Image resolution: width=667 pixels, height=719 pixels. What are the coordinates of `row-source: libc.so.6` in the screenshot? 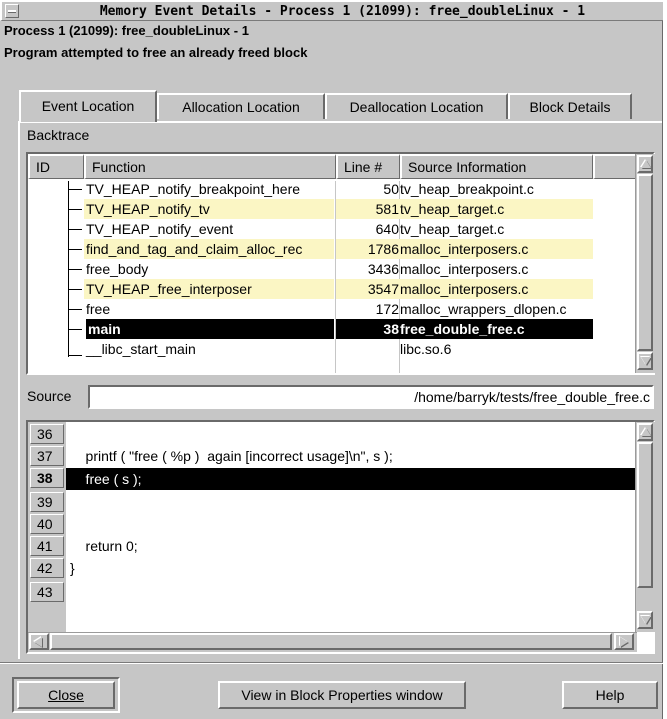 It's located at (426, 349).